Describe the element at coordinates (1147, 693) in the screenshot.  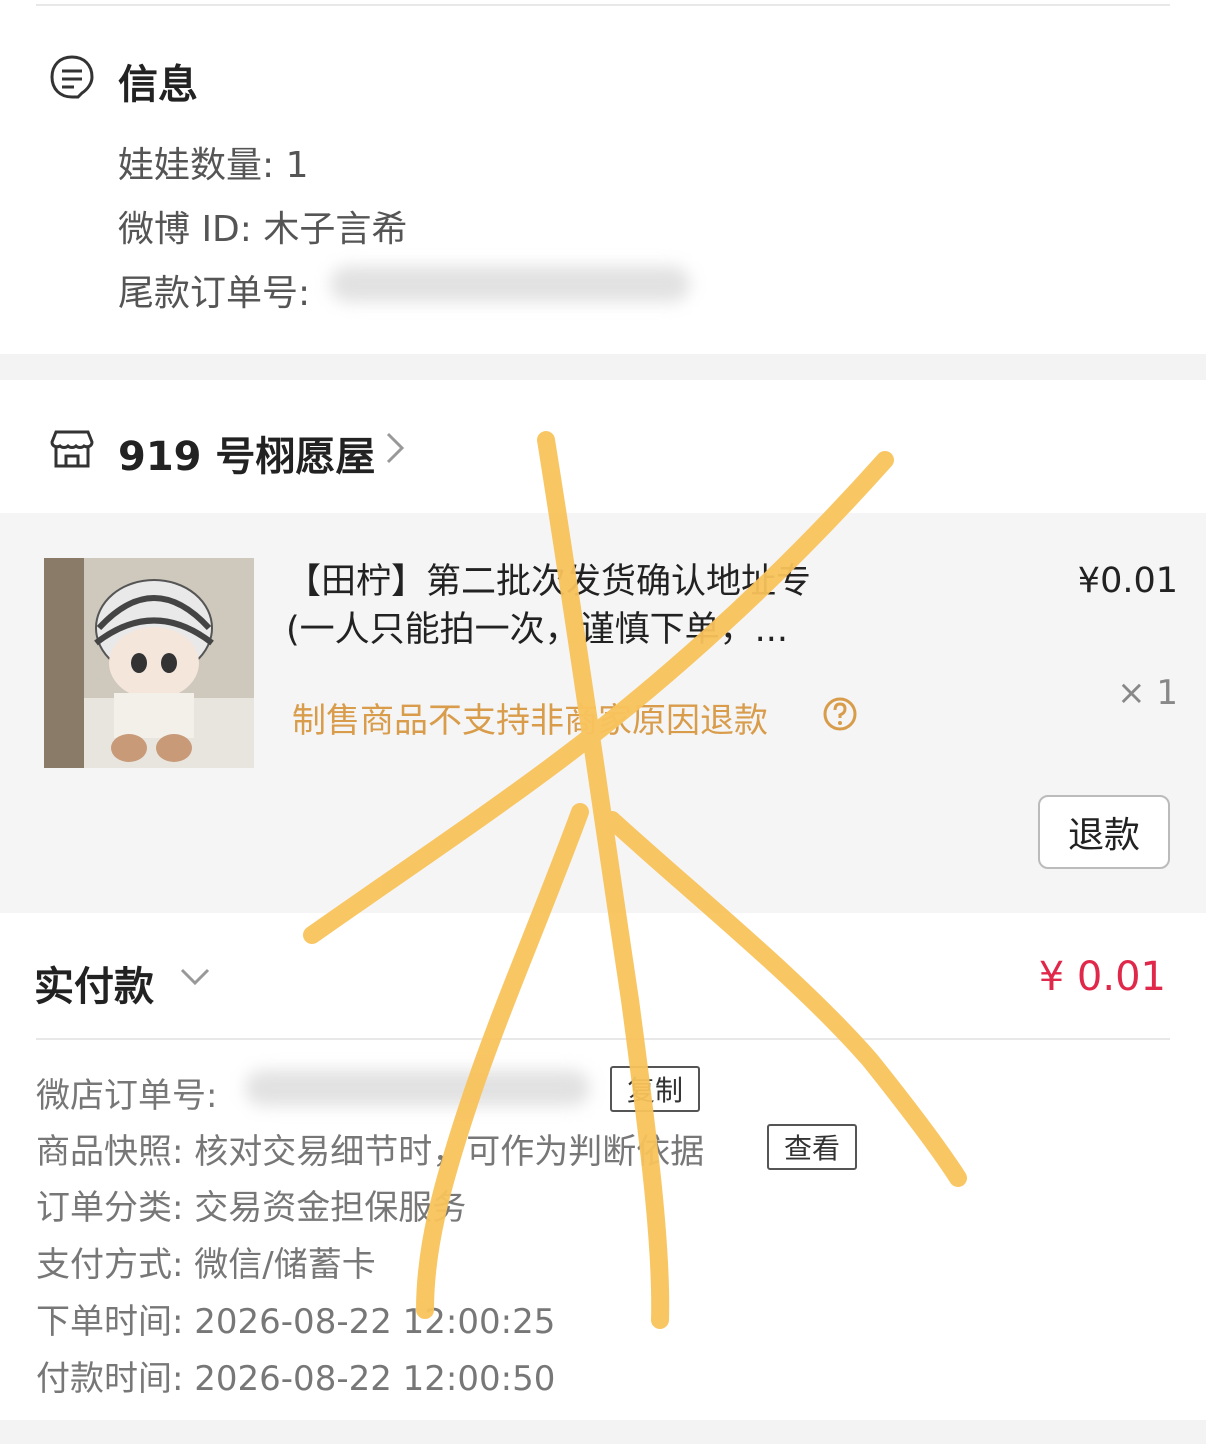
I see `product-quantity: × 1` at that location.